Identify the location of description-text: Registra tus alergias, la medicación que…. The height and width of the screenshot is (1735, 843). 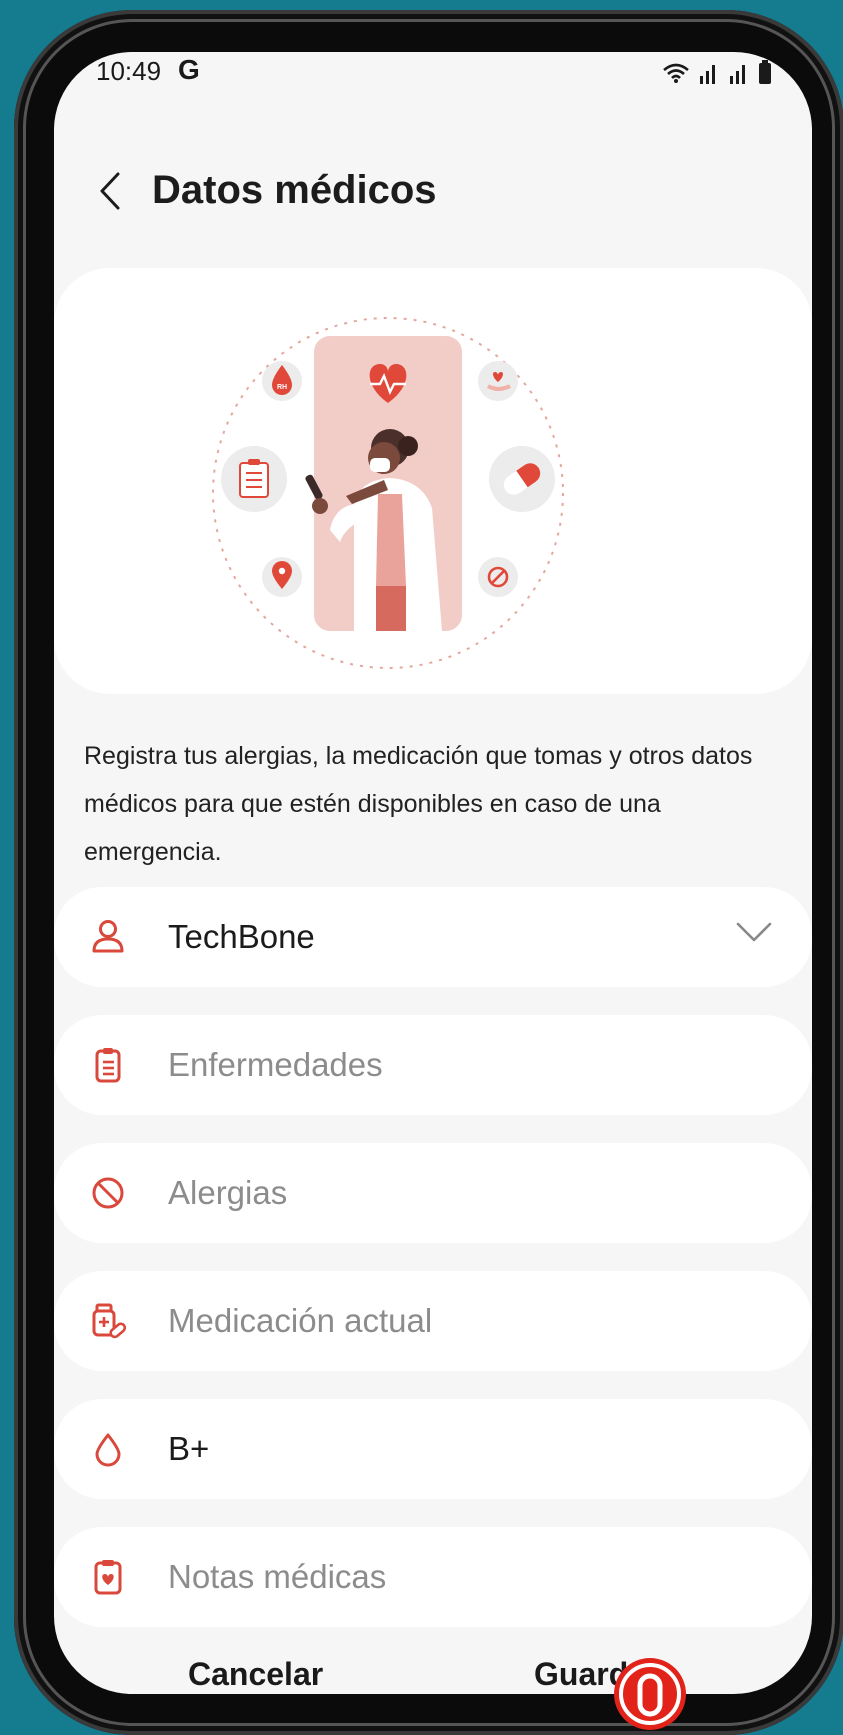
(418, 804).